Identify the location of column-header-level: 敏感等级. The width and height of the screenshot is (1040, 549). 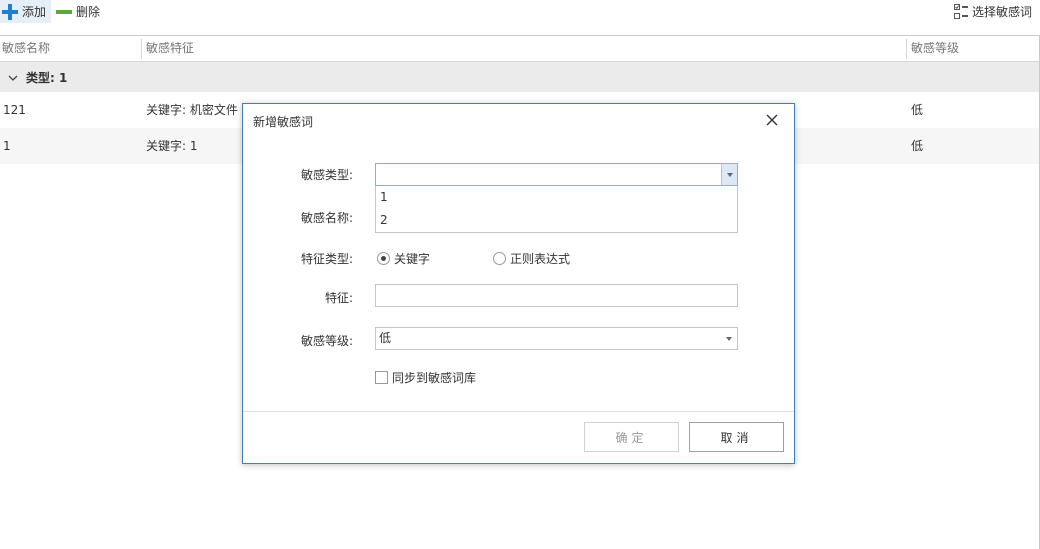
(973, 48).